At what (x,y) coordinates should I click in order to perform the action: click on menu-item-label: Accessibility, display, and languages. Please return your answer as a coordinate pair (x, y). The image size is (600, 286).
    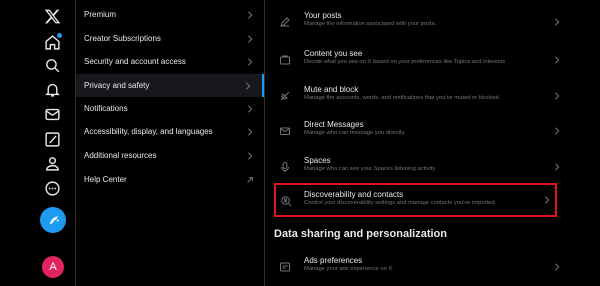
    Looking at the image, I should click on (148, 131).